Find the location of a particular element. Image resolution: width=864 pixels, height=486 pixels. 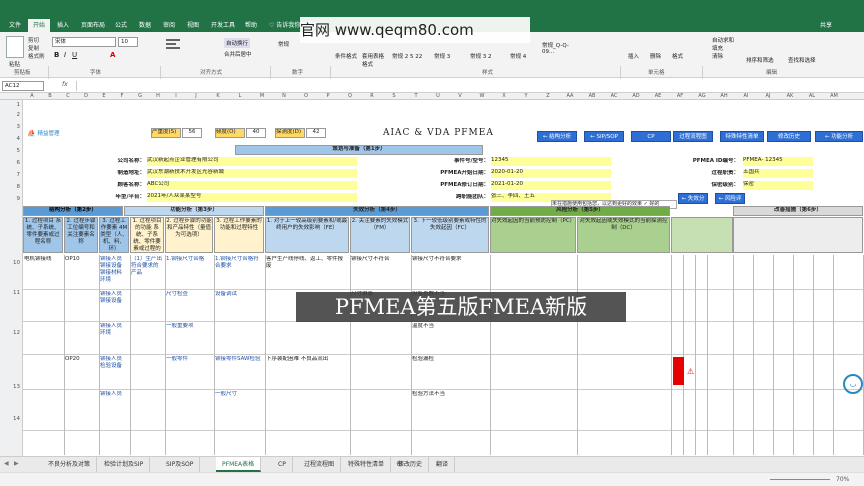

paste-button: 粘贴 is located at coordinates (14, 64).